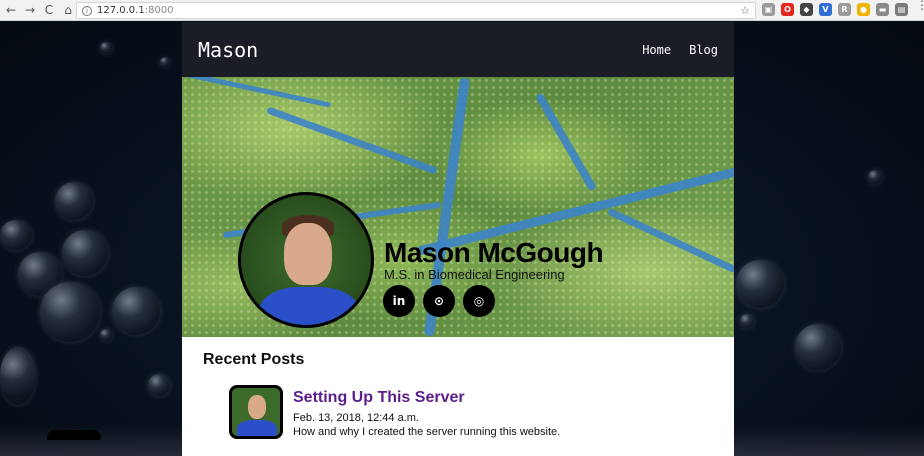 The height and width of the screenshot is (456, 924). I want to click on extension-icon: ◆, so click(806, 9).